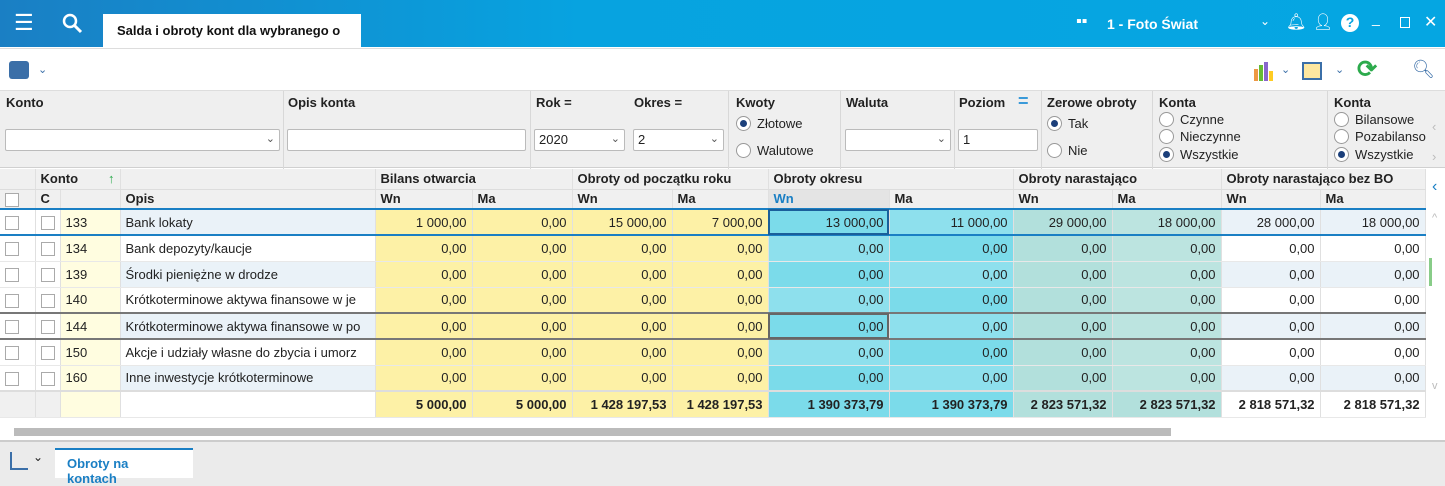 This screenshot has height=486, width=1445. What do you see at coordinates (1367, 69) in the screenshot?
I see `refresh-icon: ⟳` at bounding box center [1367, 69].